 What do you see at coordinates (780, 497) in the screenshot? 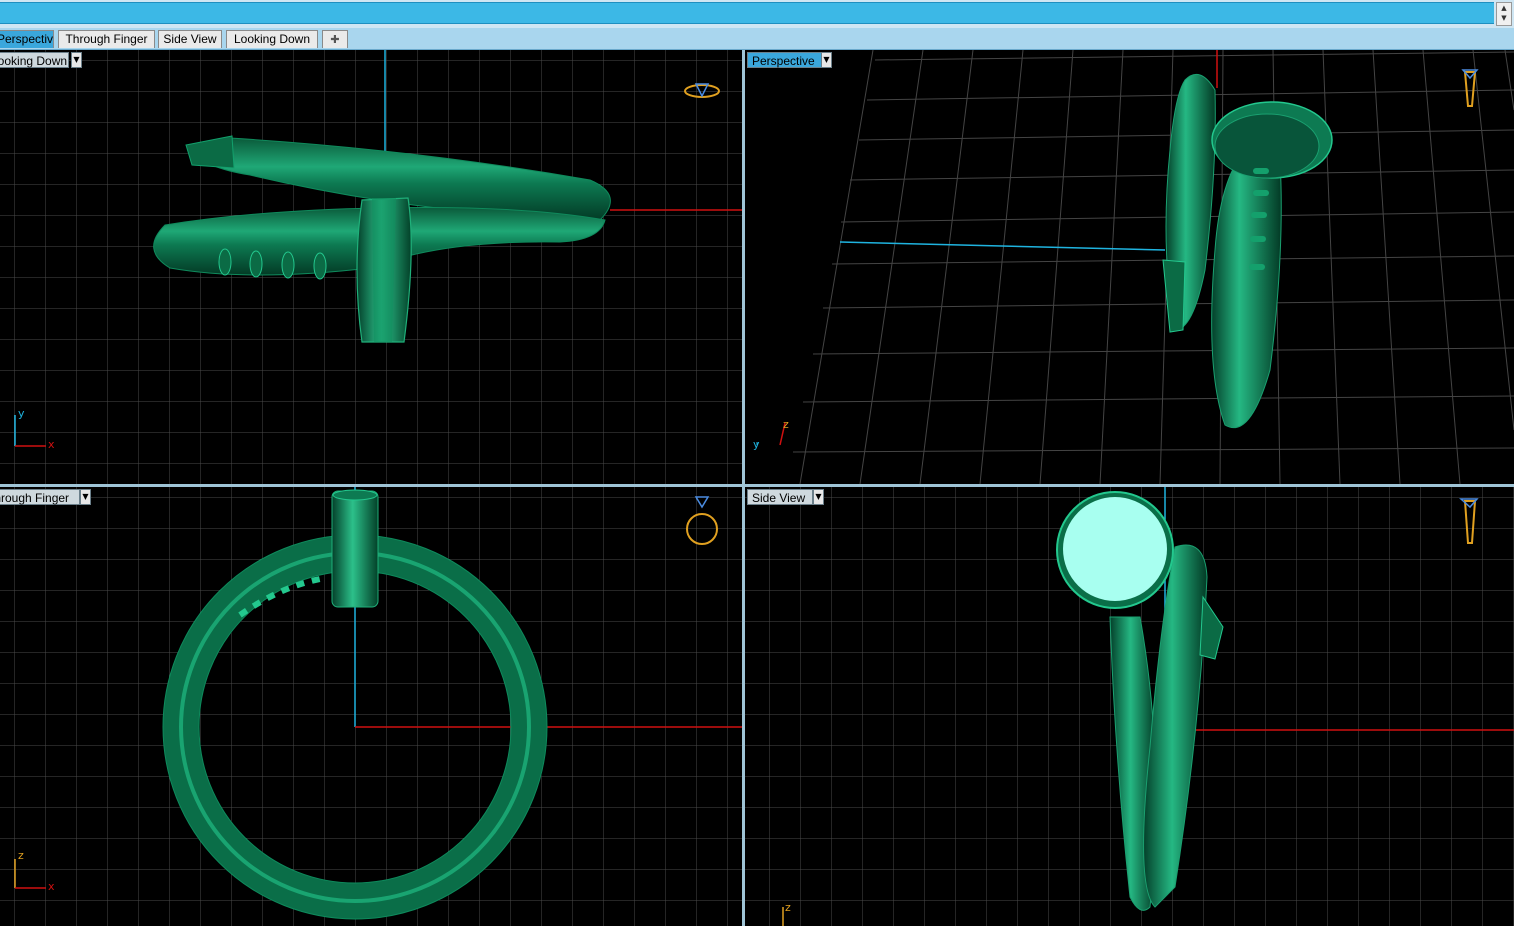
I see `viewport-label-side-view: Side View` at bounding box center [780, 497].